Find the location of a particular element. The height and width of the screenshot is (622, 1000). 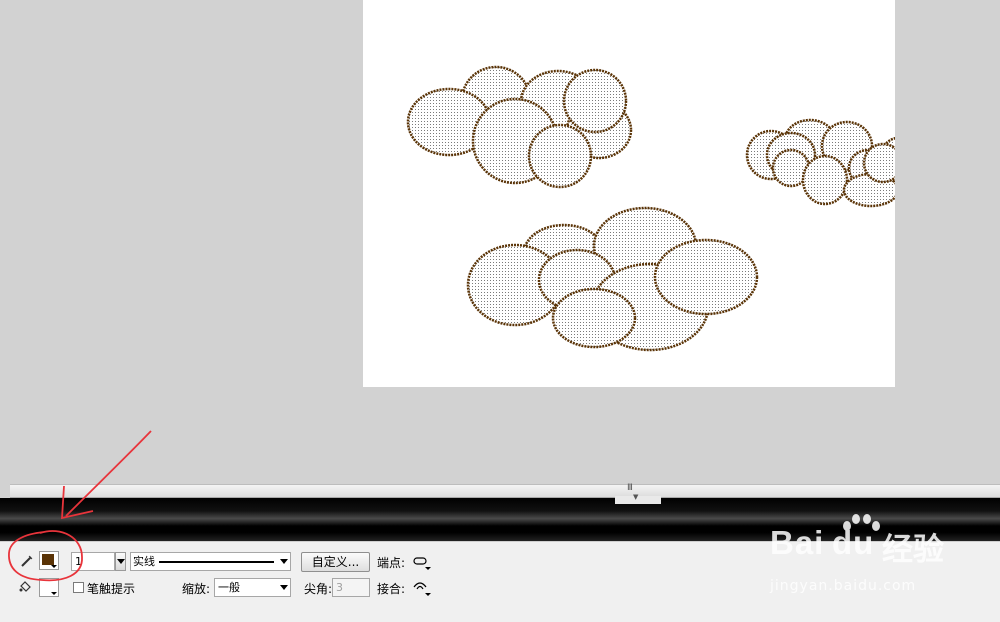

stroke-hinting-label: 笔触提示 is located at coordinates (111, 589).